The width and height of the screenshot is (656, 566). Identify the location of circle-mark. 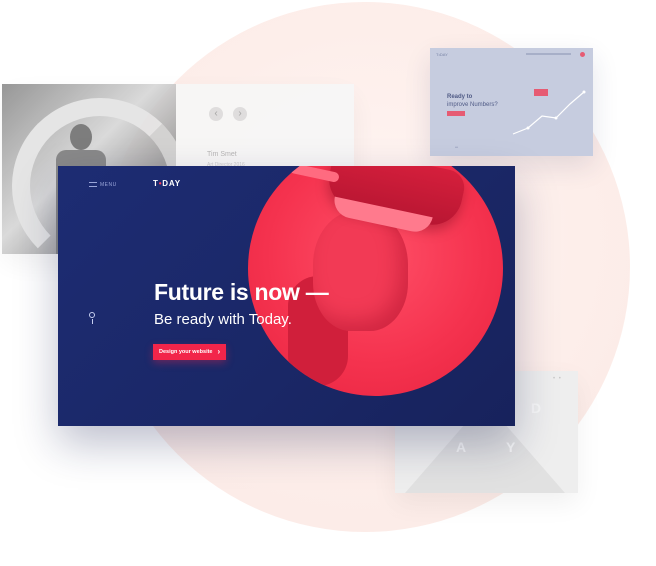
(488, 482).